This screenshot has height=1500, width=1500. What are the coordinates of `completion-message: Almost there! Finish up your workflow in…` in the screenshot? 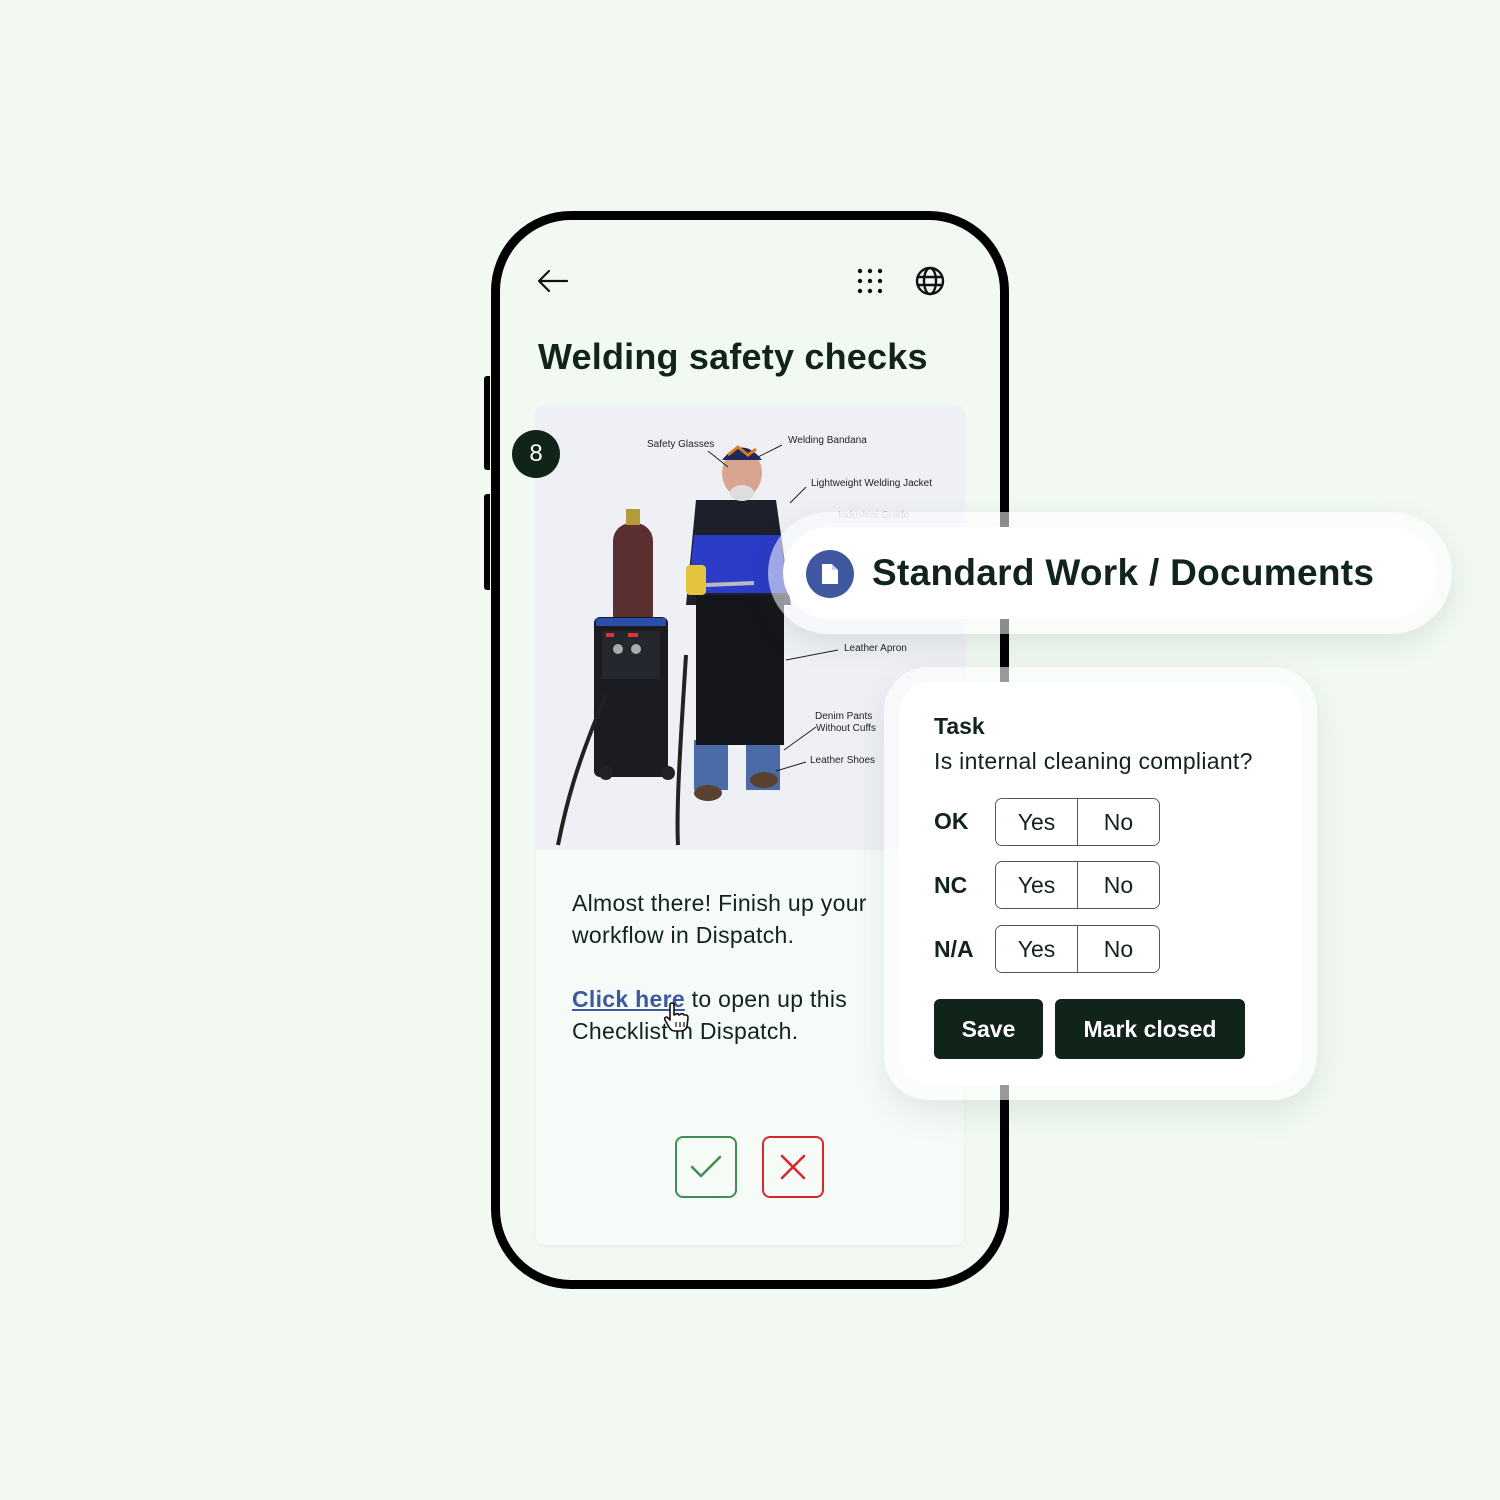 It's located at (719, 919).